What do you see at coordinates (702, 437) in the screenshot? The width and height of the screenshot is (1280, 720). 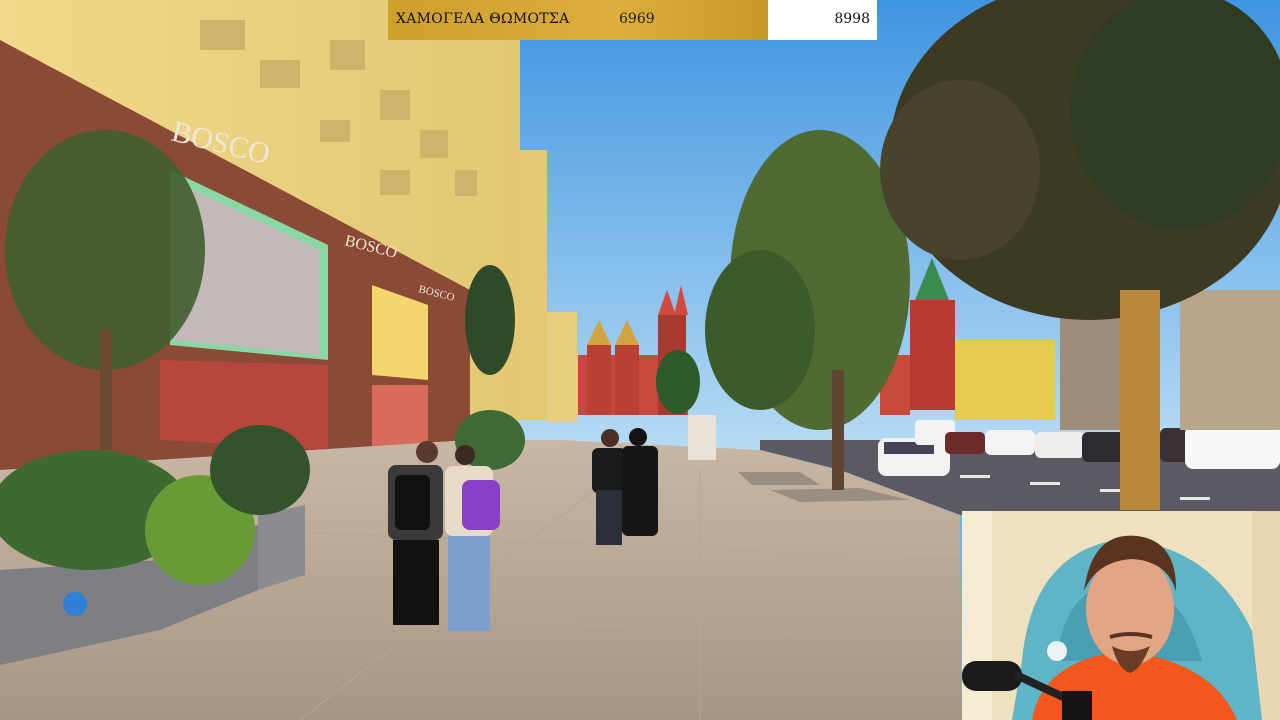 I see `kiosk` at bounding box center [702, 437].